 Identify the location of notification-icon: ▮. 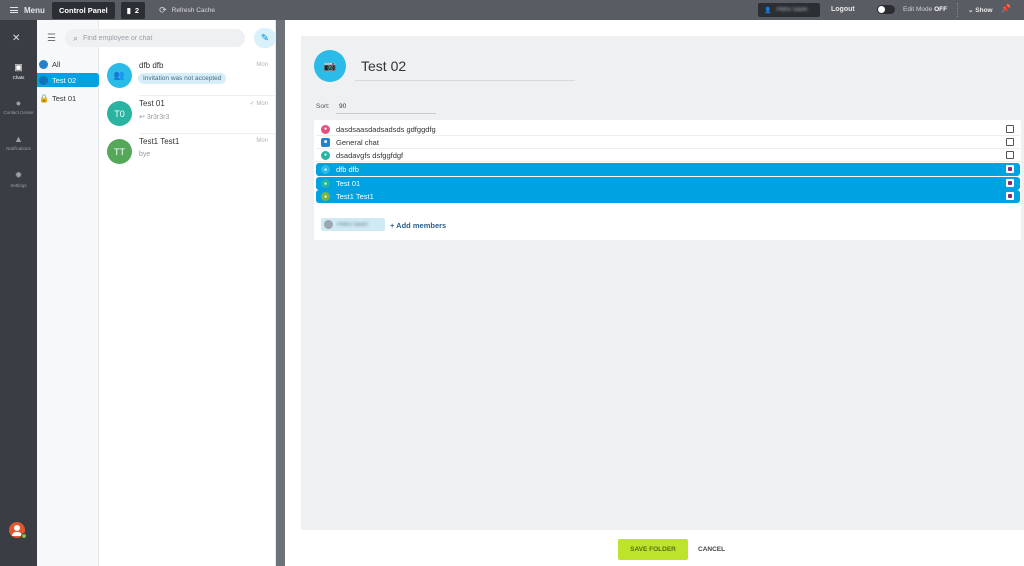
(128, 10).